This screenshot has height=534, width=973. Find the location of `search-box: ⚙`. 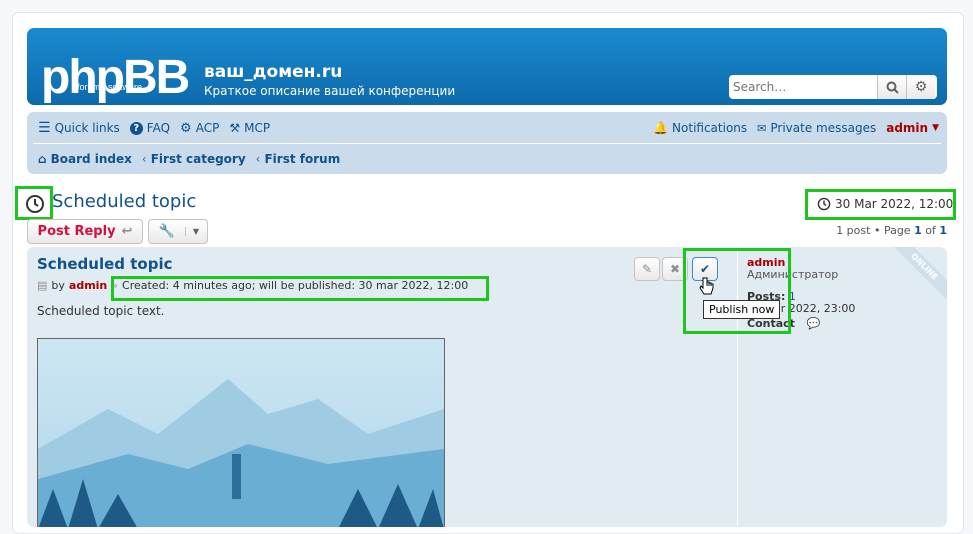

search-box: ⚙ is located at coordinates (833, 87).